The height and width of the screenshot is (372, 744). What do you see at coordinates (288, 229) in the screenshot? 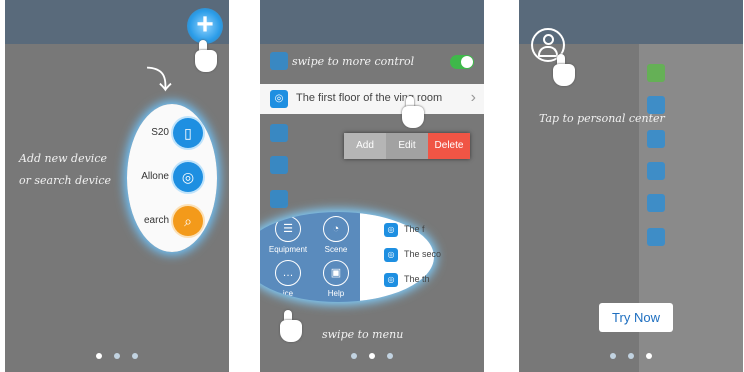
I see `equipment-icon: ☰` at bounding box center [288, 229].